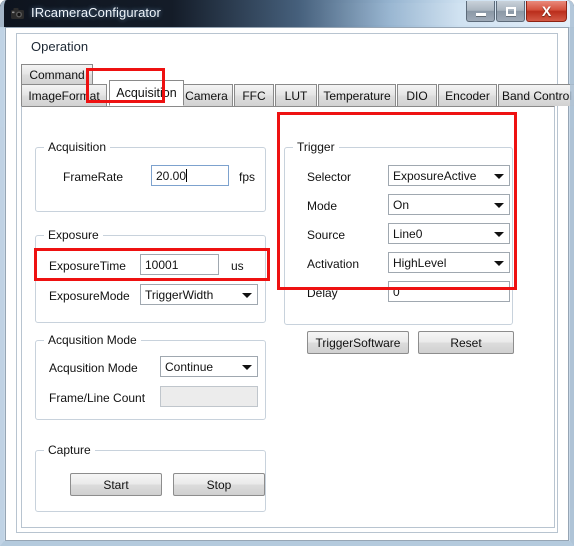  I want to click on tab-bandcontrol: Band Control, so click(536, 95).